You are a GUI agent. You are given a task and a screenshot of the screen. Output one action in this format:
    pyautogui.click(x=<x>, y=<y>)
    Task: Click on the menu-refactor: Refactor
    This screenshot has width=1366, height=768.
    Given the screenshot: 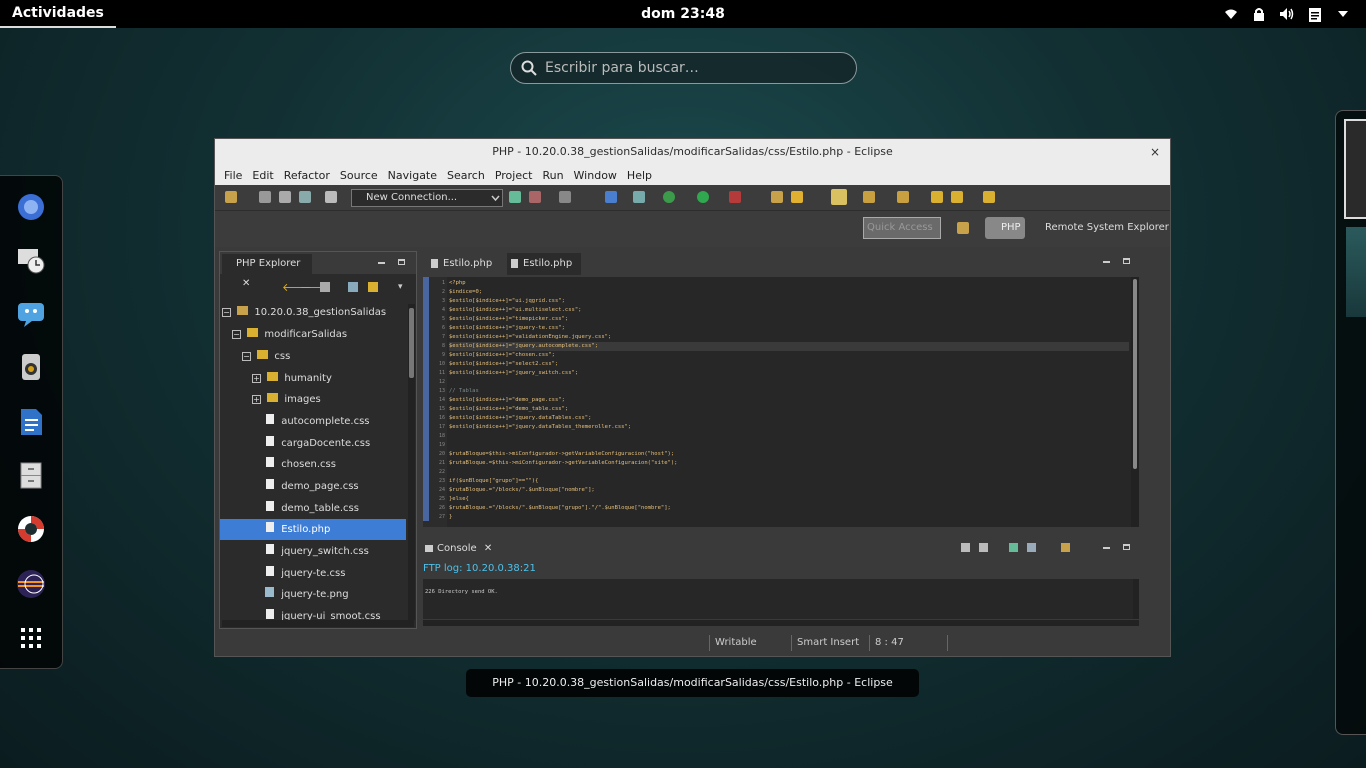 What is the action you would take?
    pyautogui.click(x=307, y=175)
    